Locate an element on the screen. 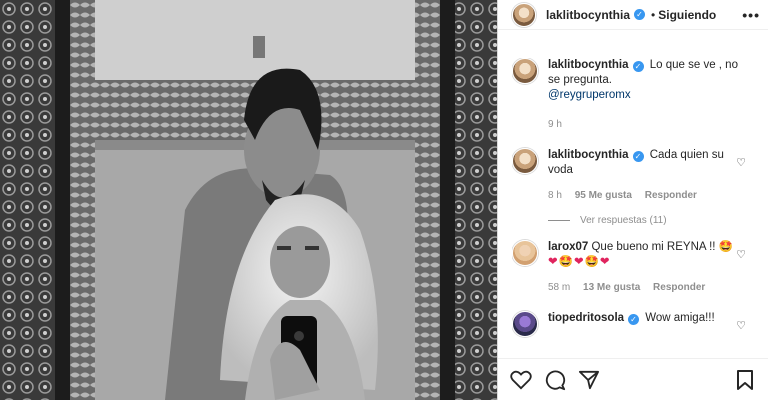  comment-username: tiopedritosola is located at coordinates (586, 318).